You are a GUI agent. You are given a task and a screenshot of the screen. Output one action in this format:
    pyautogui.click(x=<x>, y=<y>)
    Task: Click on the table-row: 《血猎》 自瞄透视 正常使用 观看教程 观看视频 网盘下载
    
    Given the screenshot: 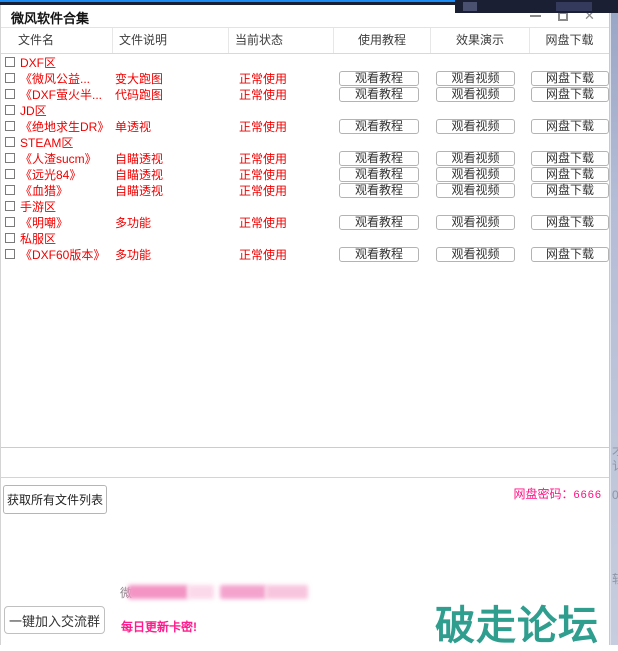 What is the action you would take?
    pyautogui.click(x=305, y=190)
    